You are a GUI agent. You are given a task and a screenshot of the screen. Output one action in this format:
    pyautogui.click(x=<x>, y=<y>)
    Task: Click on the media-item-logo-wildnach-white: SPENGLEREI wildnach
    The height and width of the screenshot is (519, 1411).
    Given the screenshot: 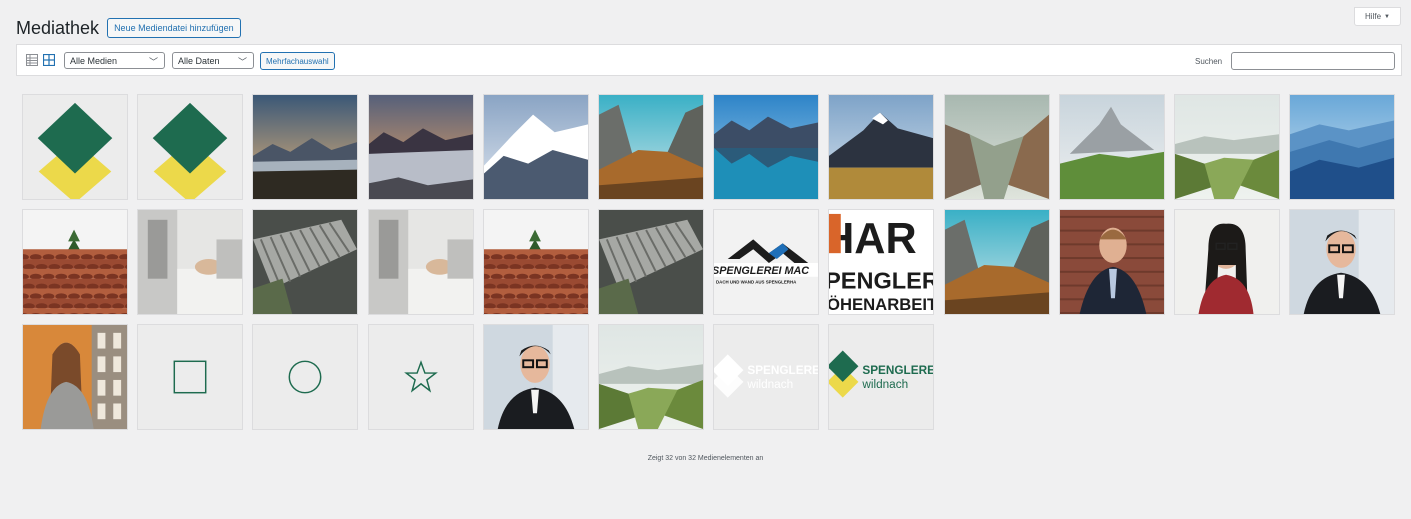 What is the action you would take?
    pyautogui.click(x=766, y=377)
    